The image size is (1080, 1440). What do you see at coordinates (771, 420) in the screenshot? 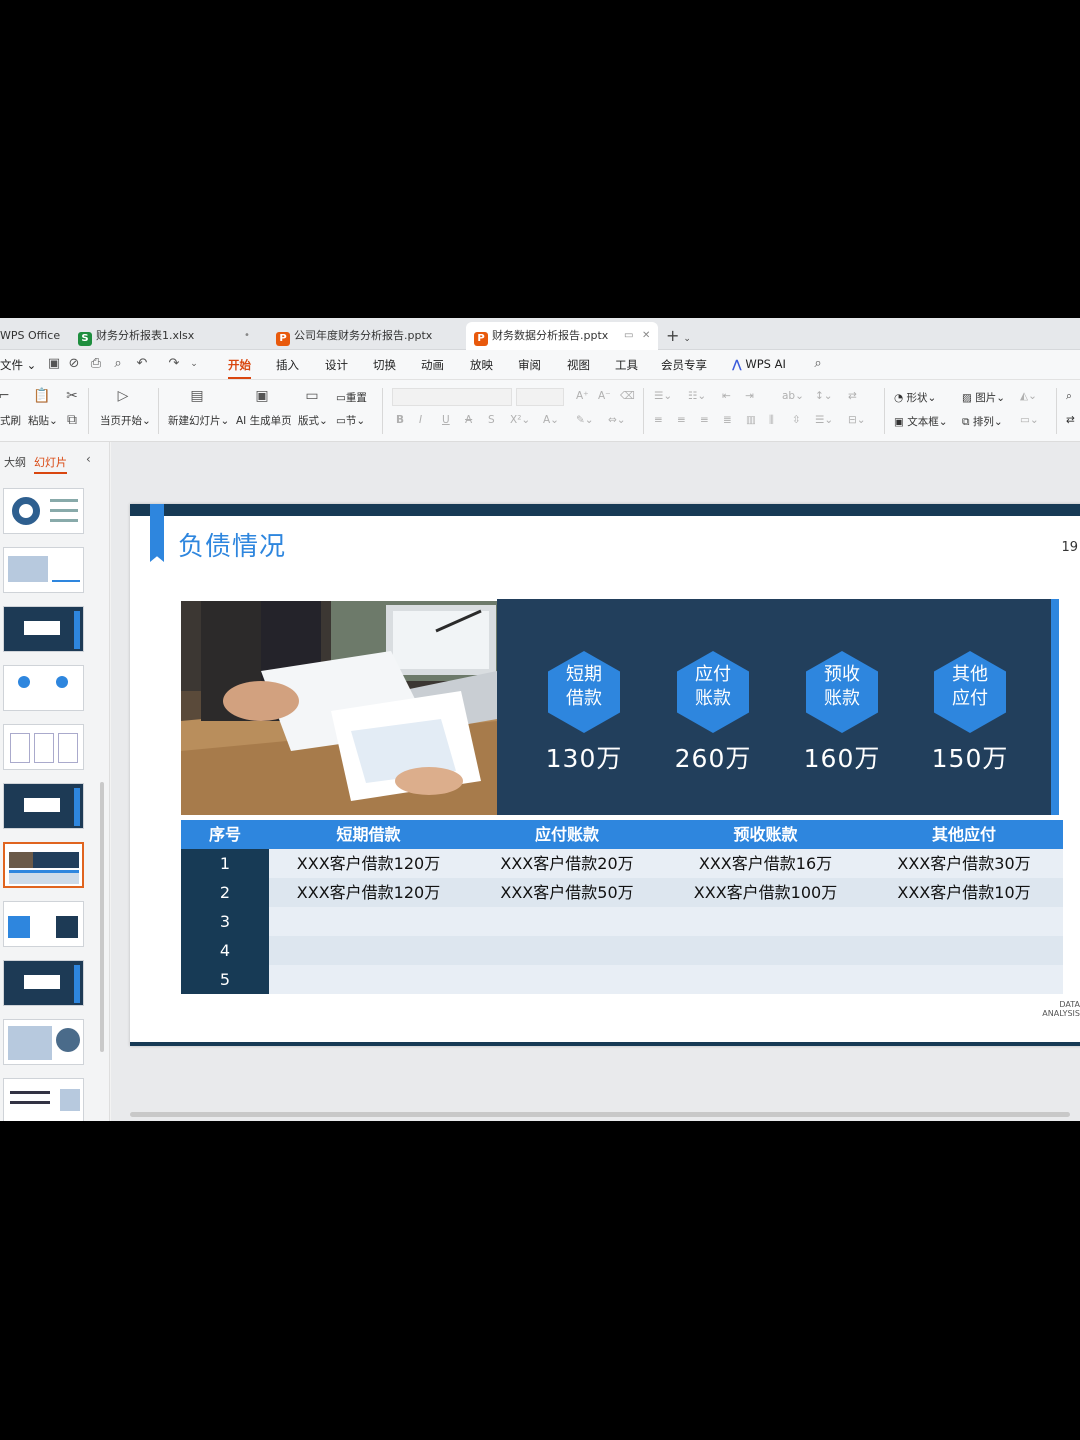
I see `columns-icon: ⫼` at bounding box center [771, 420].